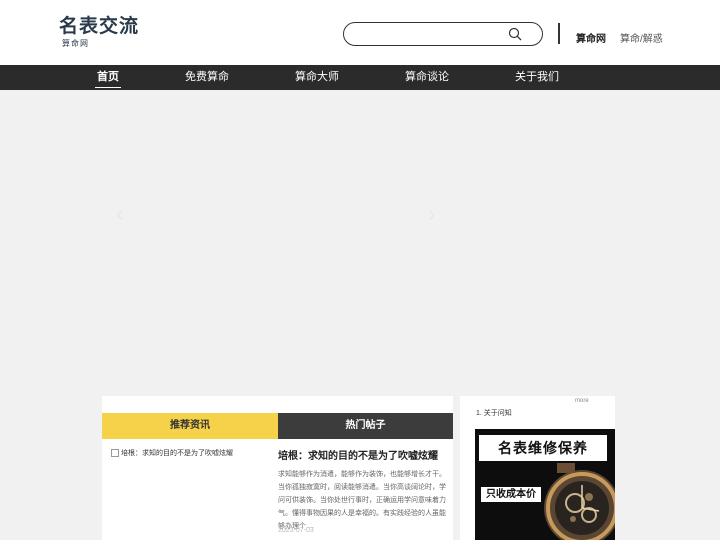 The height and width of the screenshot is (540, 720). Describe the element at coordinates (115, 453) in the screenshot. I see `broken-image-icon` at that location.